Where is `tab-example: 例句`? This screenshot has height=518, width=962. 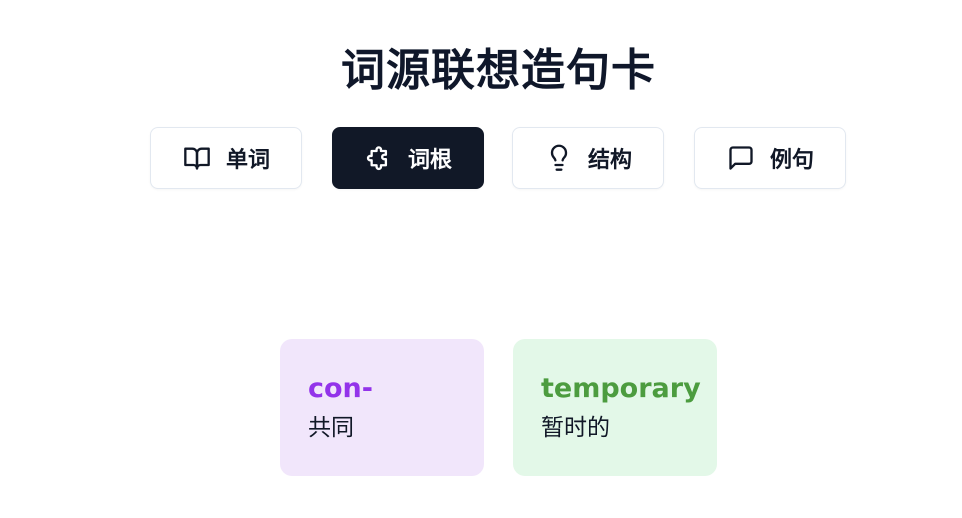 tab-example: 例句 is located at coordinates (770, 158).